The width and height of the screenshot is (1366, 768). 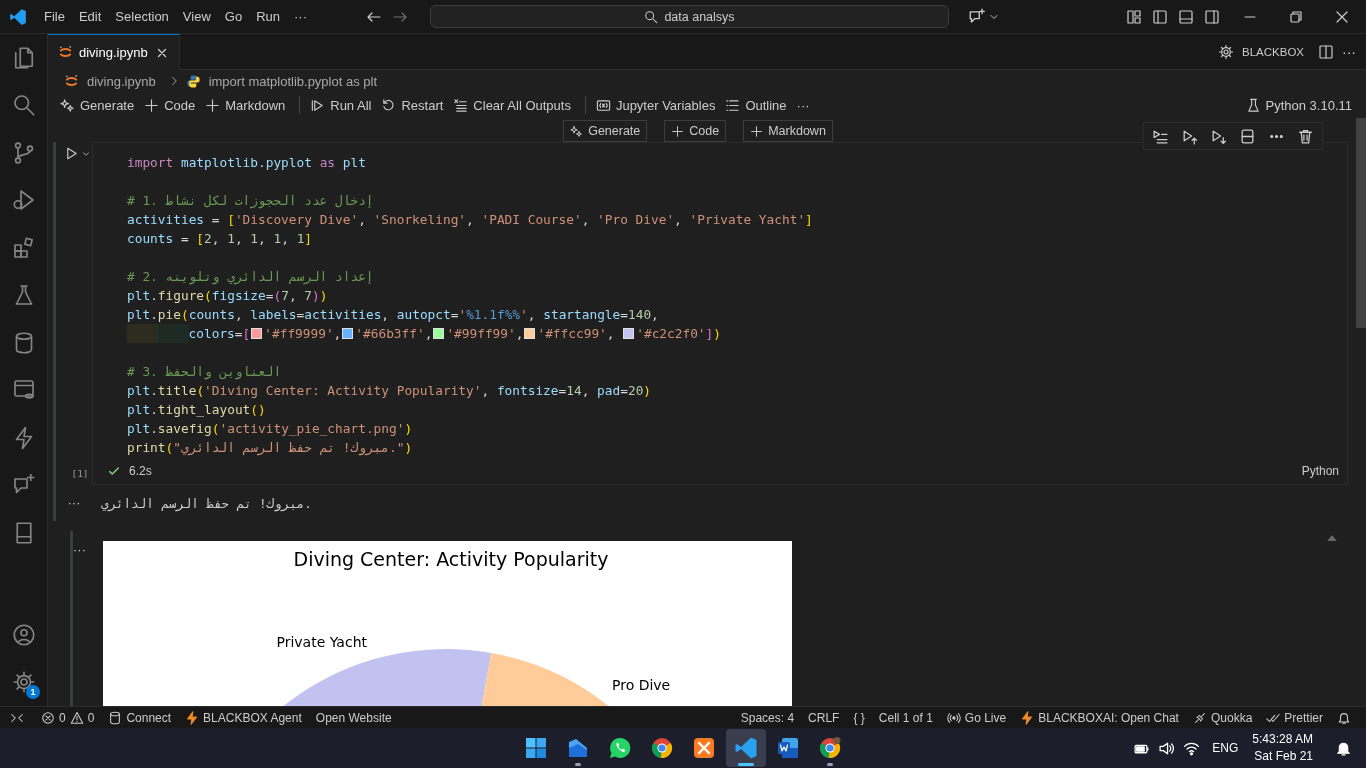 What do you see at coordinates (1283, 756) in the screenshot?
I see `clock-date: Sat Feb 21` at bounding box center [1283, 756].